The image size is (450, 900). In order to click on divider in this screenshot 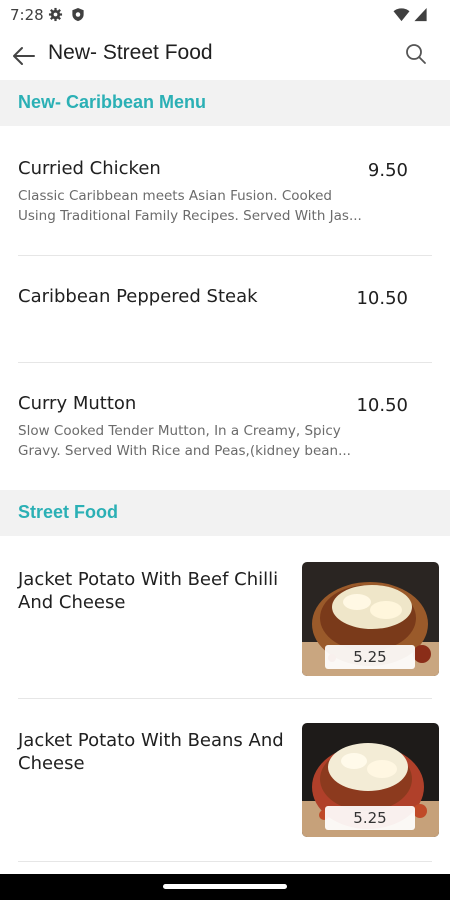, I will do `click(225, 861)`.